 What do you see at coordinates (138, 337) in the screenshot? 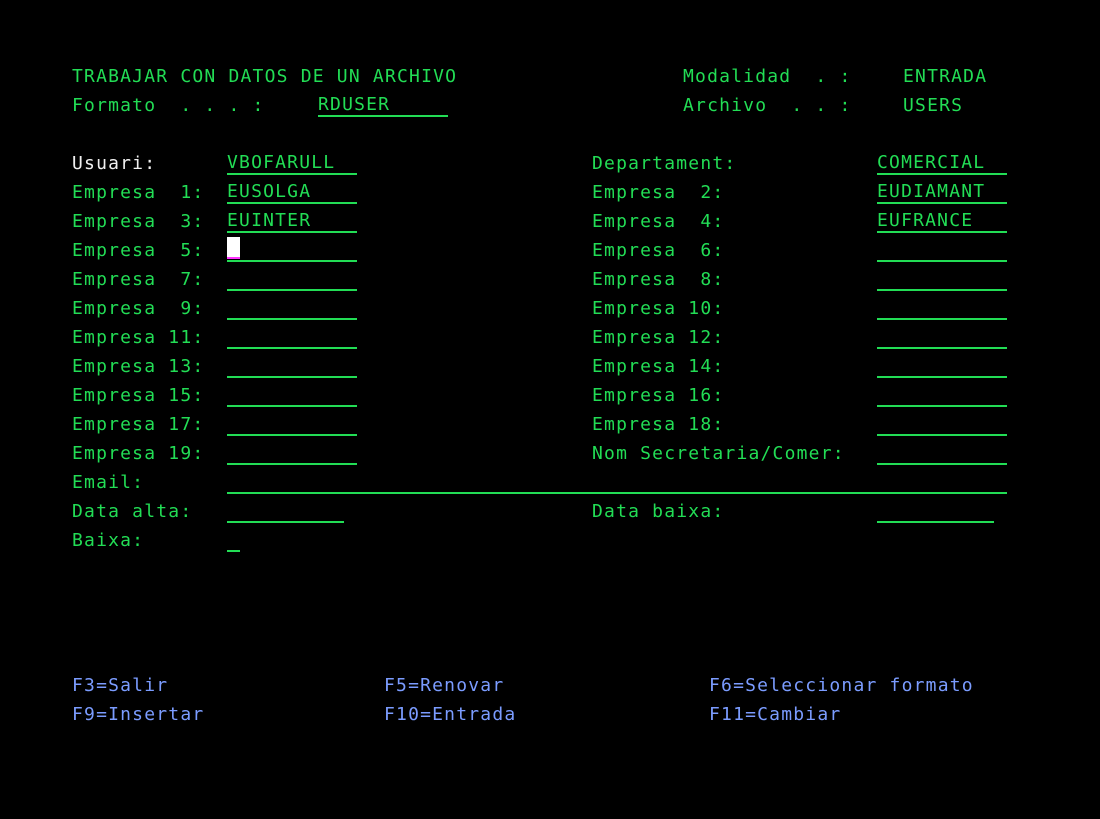
I see `empresa-label: Empresa 11:` at bounding box center [138, 337].